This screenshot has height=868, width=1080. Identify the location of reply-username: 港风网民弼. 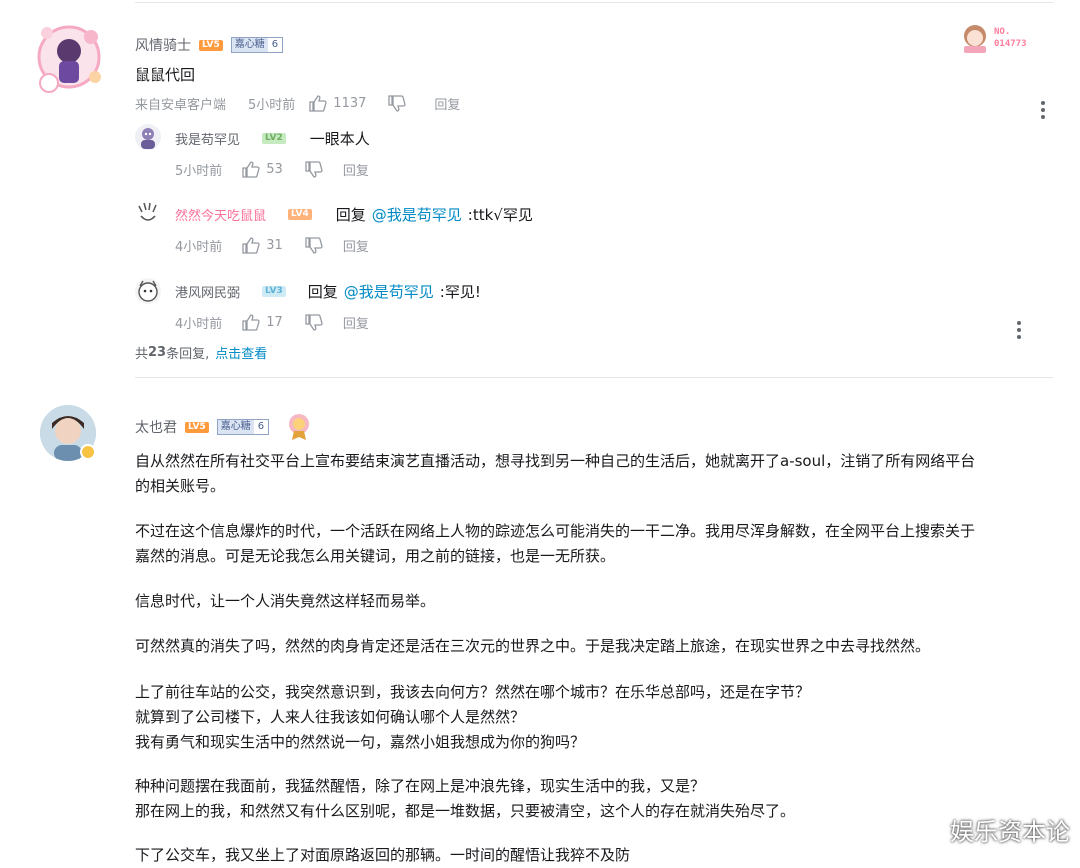
(207, 291).